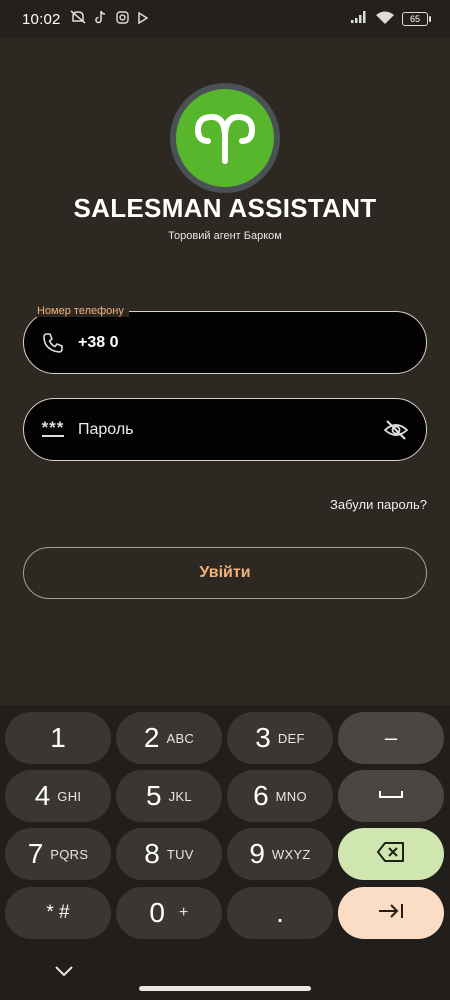 This screenshot has width=450, height=1000. Describe the element at coordinates (230, 430) in the screenshot. I see `password-input: Пароль` at that location.